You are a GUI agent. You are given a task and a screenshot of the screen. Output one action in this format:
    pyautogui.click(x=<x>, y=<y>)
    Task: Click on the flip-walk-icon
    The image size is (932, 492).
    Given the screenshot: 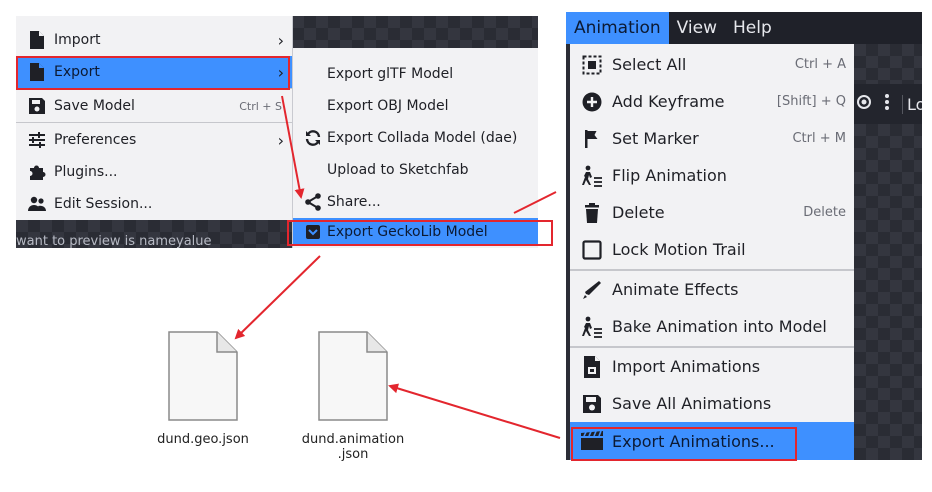 What is the action you would take?
    pyautogui.click(x=592, y=176)
    